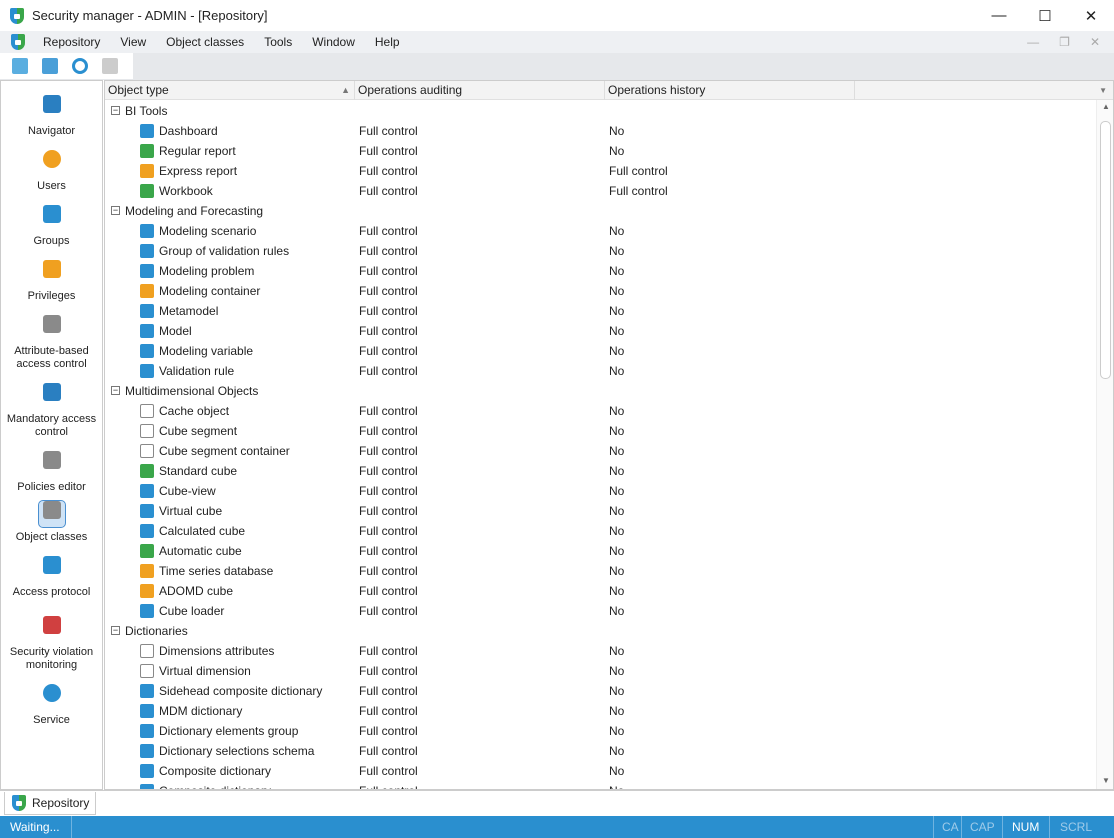 The width and height of the screenshot is (1114, 838). Describe the element at coordinates (600, 411) in the screenshot. I see `table-row: Cache object Full control No` at that location.